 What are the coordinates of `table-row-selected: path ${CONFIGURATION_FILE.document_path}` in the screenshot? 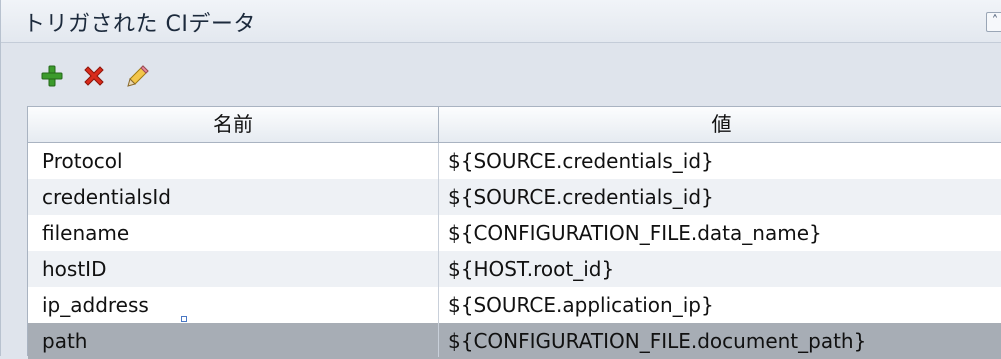 It's located at (514, 341).